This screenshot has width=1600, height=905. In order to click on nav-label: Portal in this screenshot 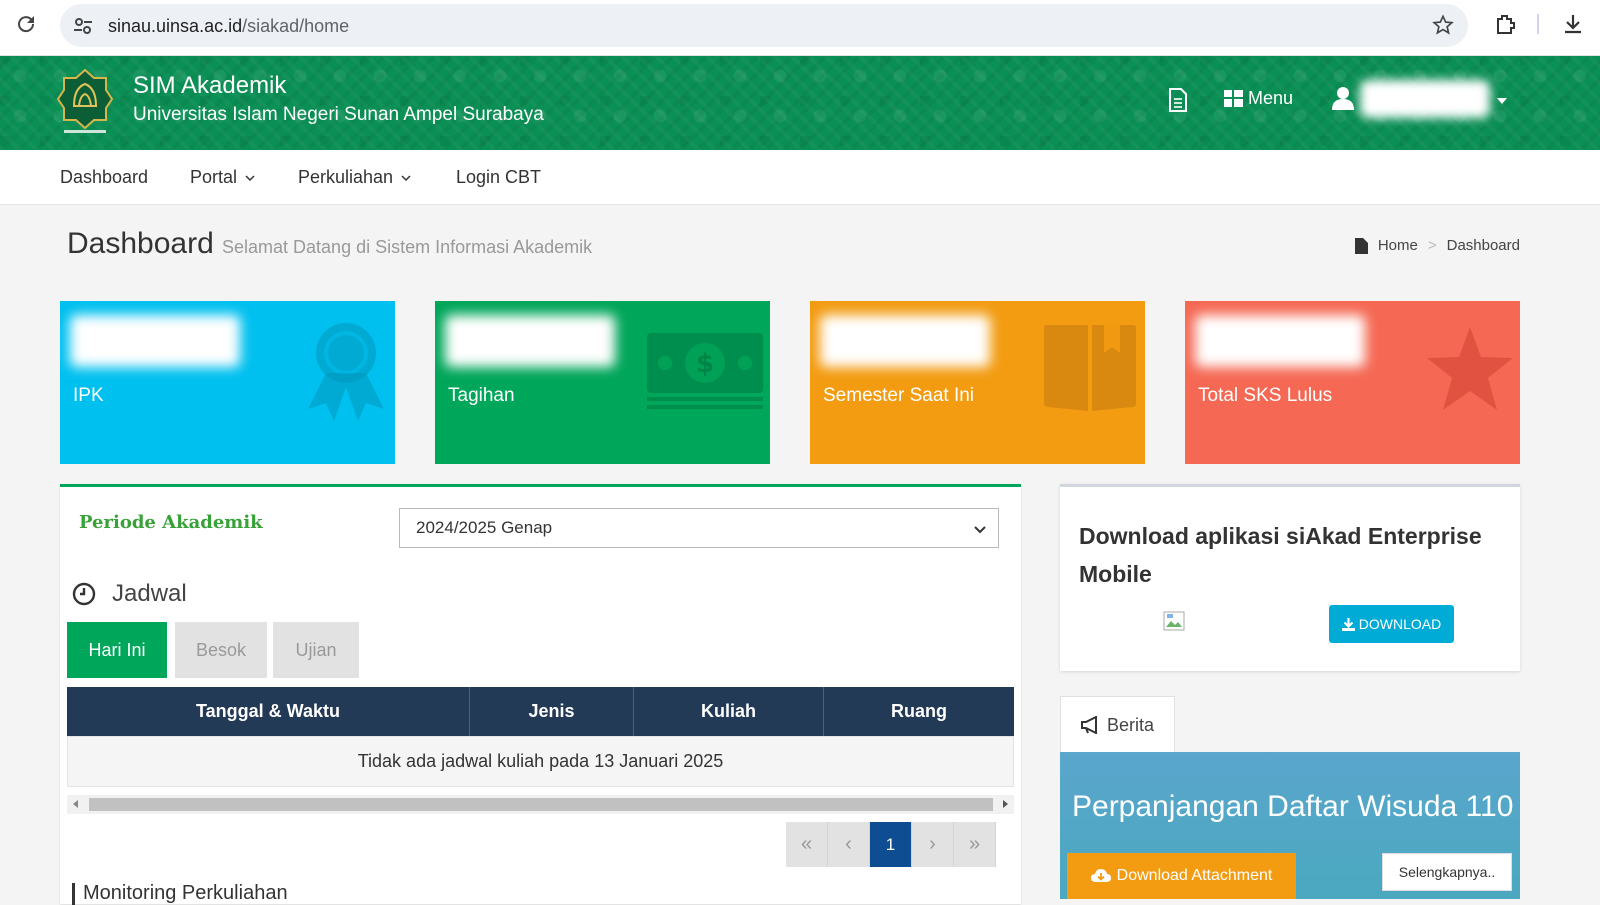, I will do `click(214, 177)`.